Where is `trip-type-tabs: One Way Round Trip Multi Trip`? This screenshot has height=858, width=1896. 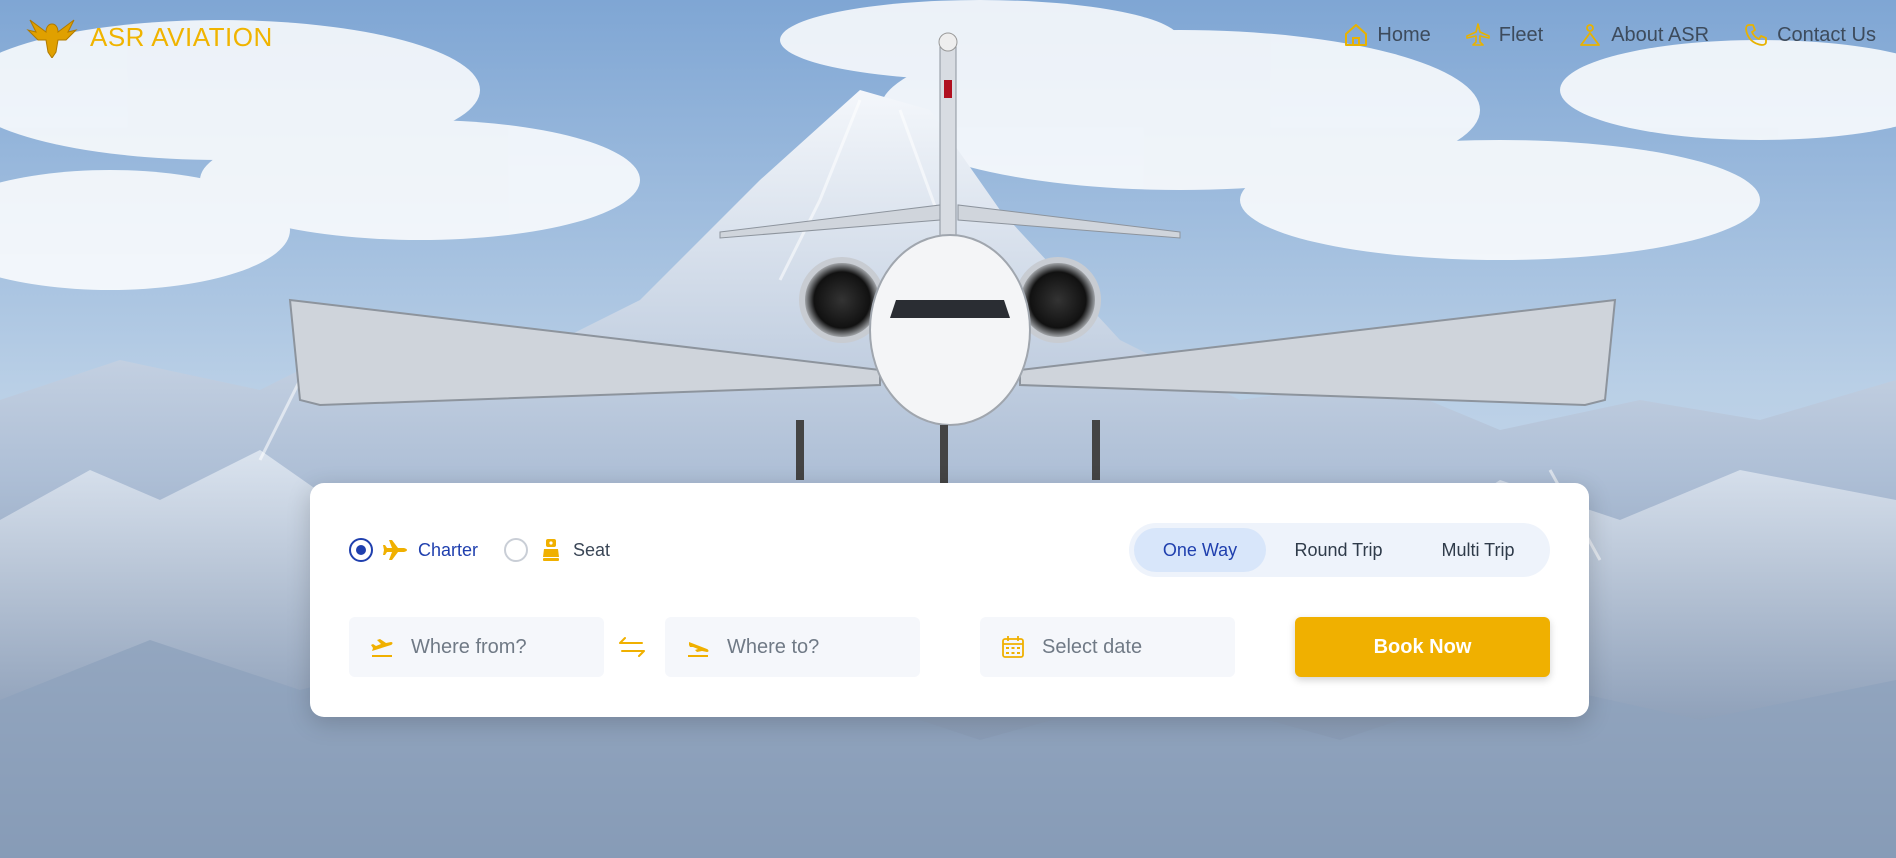
trip-type-tabs: One Way Round Trip Multi Trip is located at coordinates (1339, 550).